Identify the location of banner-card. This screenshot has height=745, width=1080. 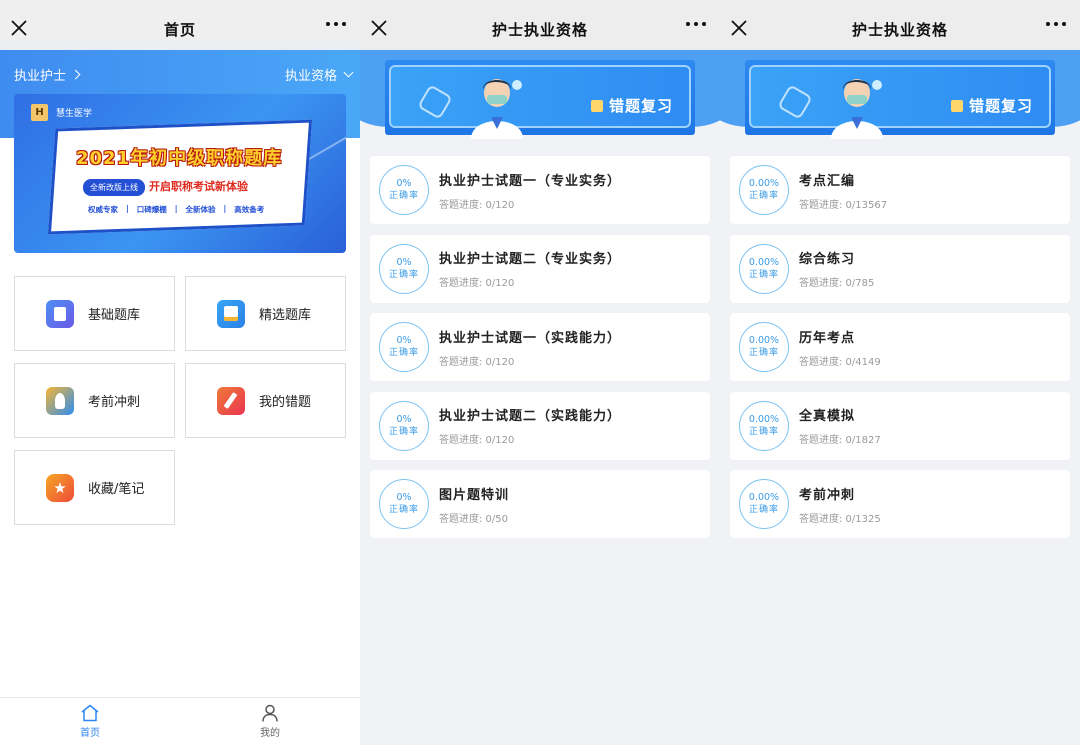
(180, 177).